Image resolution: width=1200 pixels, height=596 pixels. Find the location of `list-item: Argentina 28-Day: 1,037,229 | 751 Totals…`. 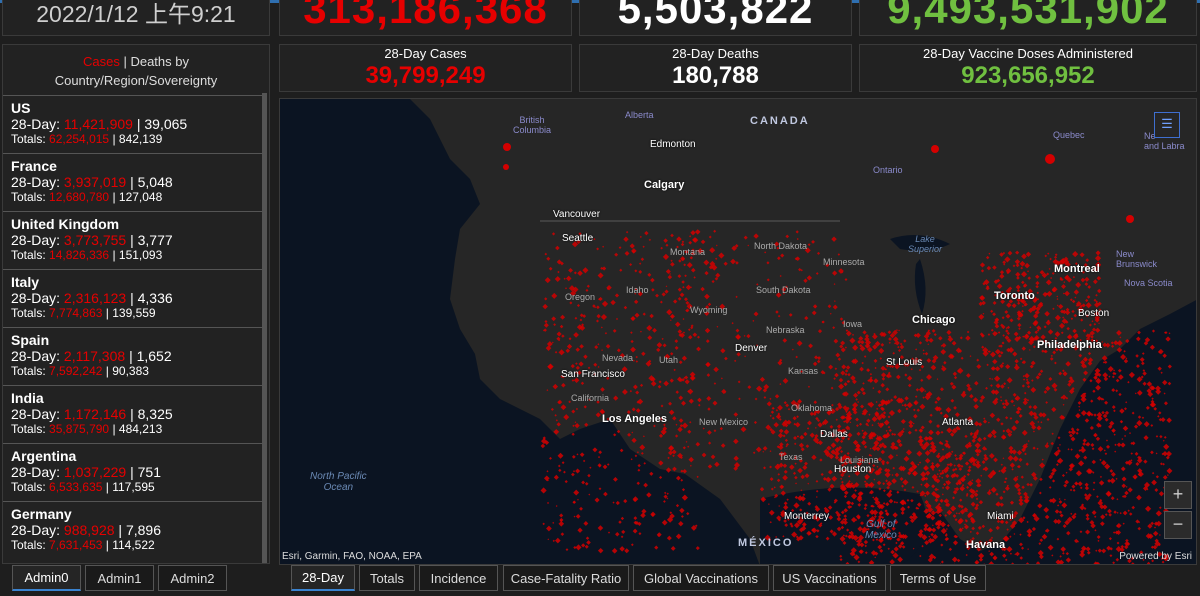

list-item: Argentina 28-Day: 1,037,229 | 751 Totals… is located at coordinates (134, 472).